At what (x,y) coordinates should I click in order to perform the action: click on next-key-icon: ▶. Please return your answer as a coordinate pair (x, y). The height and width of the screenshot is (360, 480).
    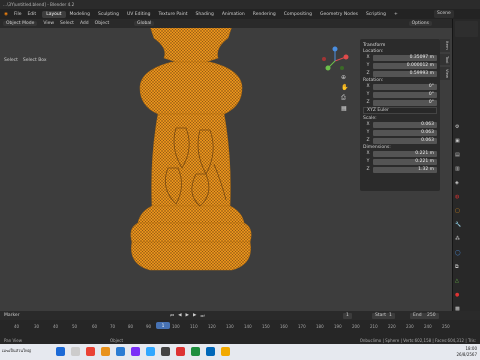
    Looking at the image, I should click on (194, 316).